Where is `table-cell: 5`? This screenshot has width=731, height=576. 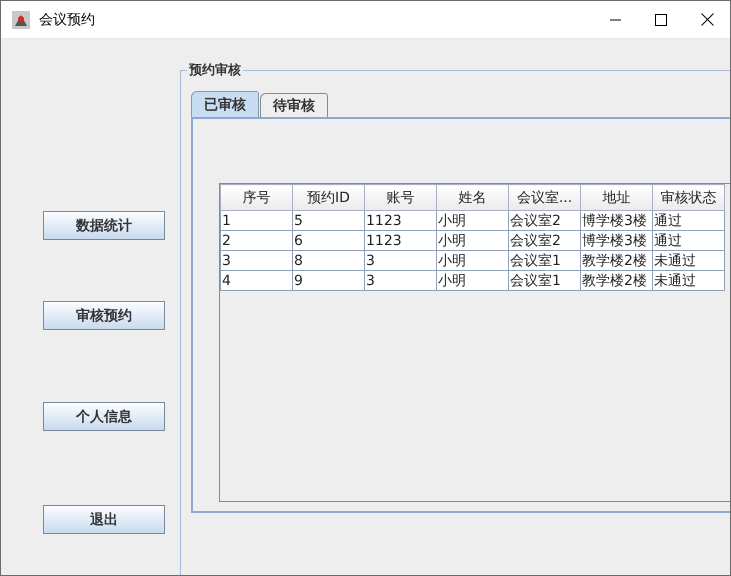
table-cell: 5 is located at coordinates (328, 220).